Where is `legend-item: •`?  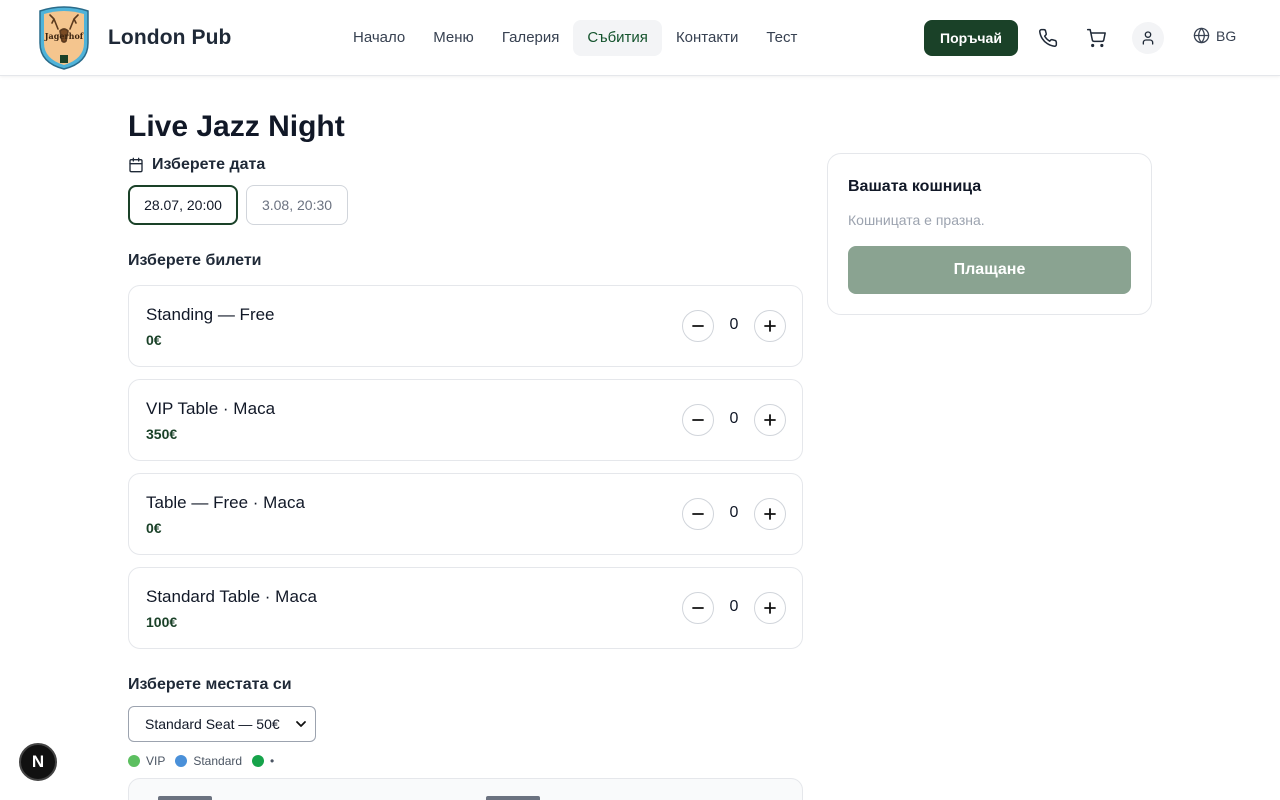
legend-item: • is located at coordinates (263, 761).